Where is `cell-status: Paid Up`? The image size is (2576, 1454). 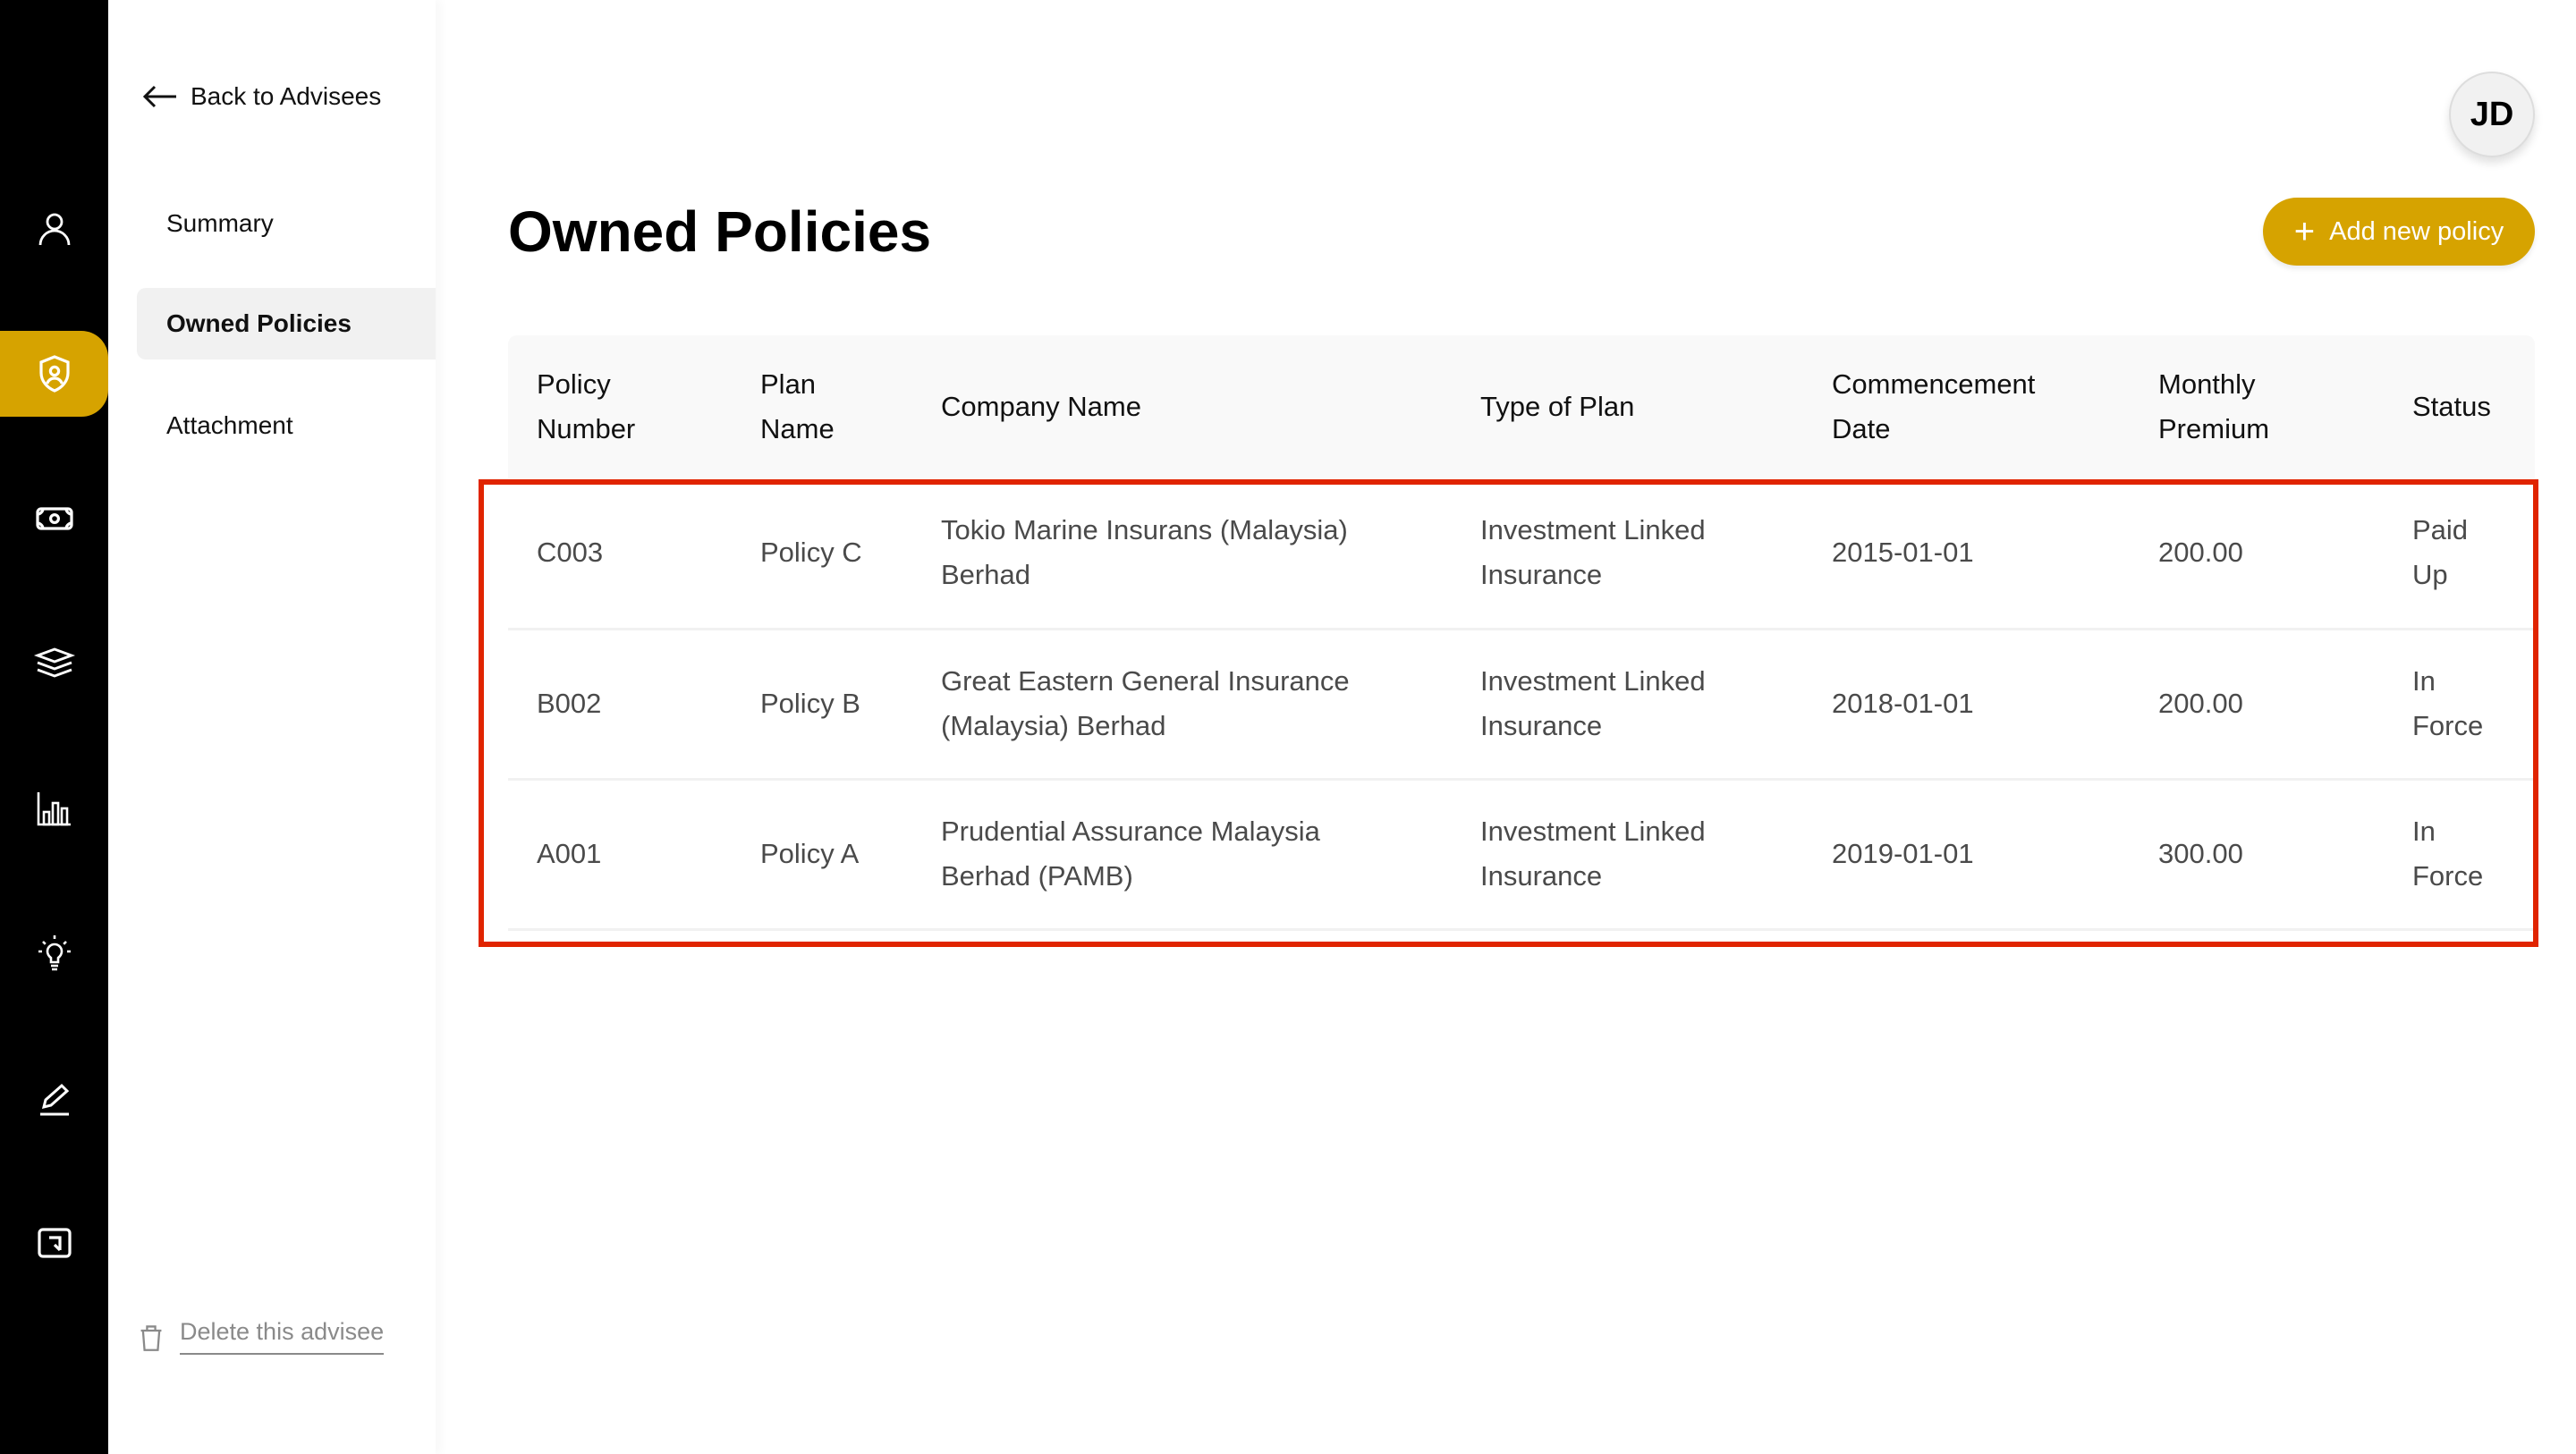
cell-status: Paid Up is located at coordinates (2459, 554).